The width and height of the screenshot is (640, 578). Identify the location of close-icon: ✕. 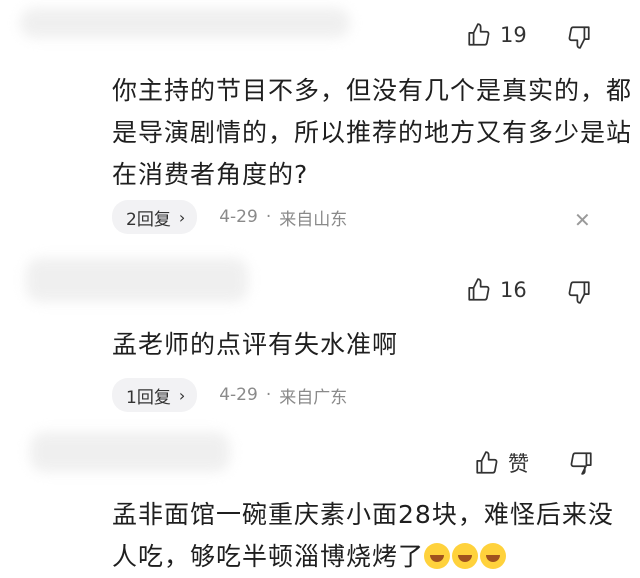
(582, 220).